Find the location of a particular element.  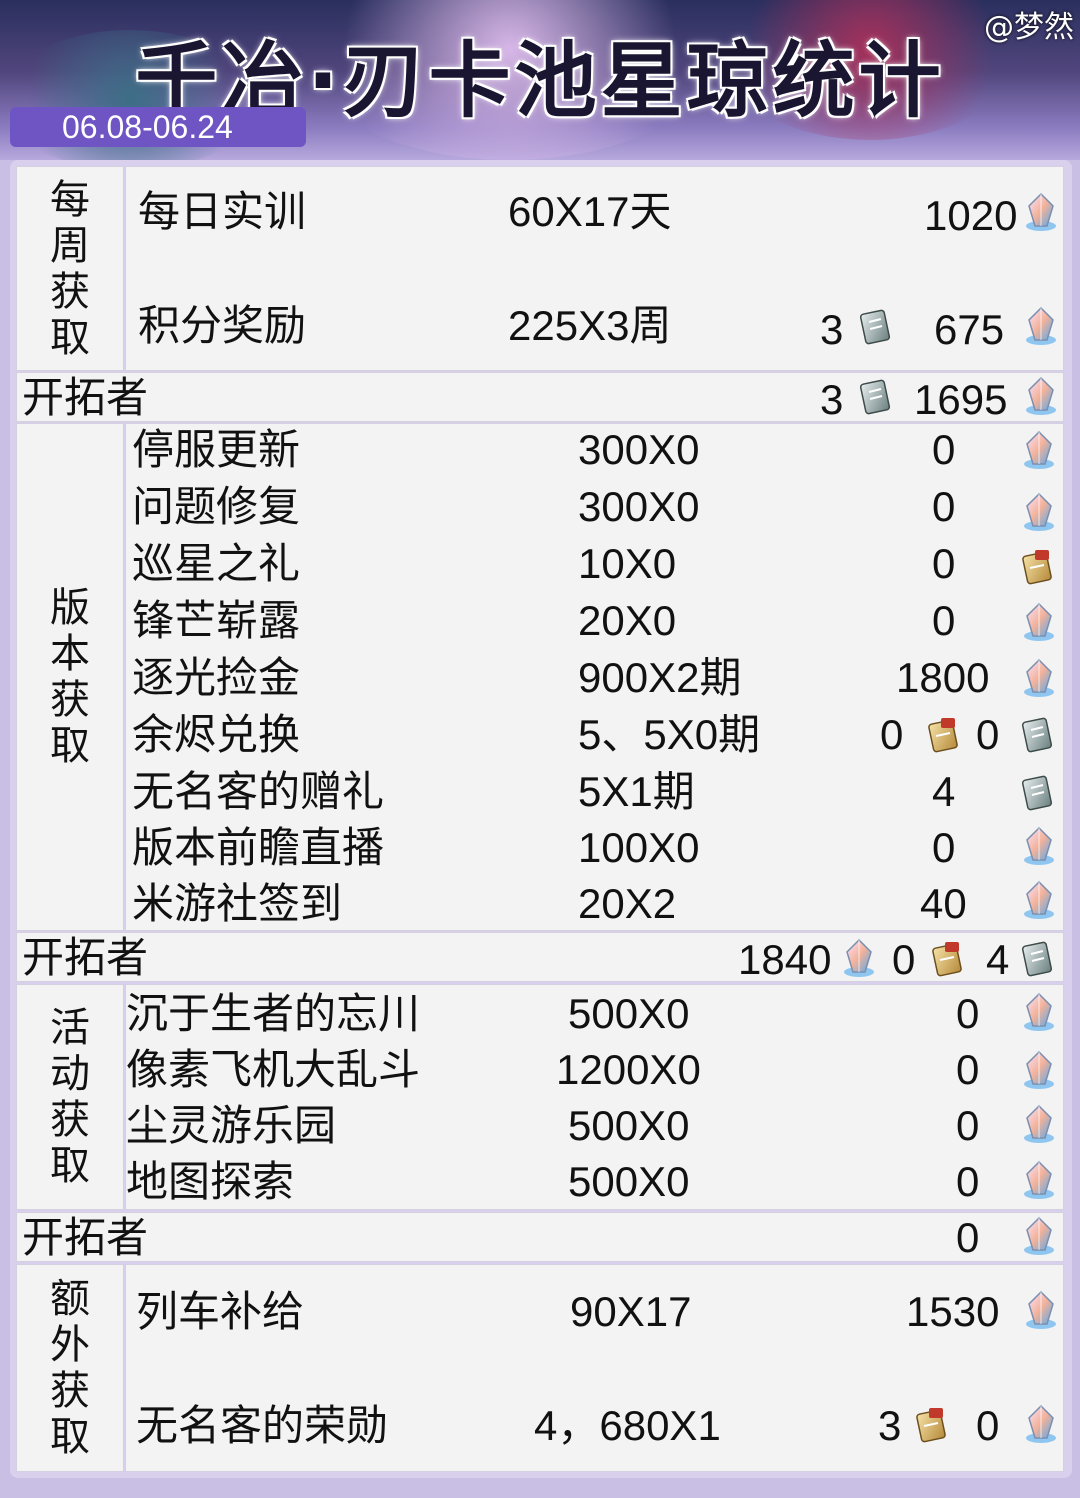

row-value: 4 is located at coordinates (944, 791).